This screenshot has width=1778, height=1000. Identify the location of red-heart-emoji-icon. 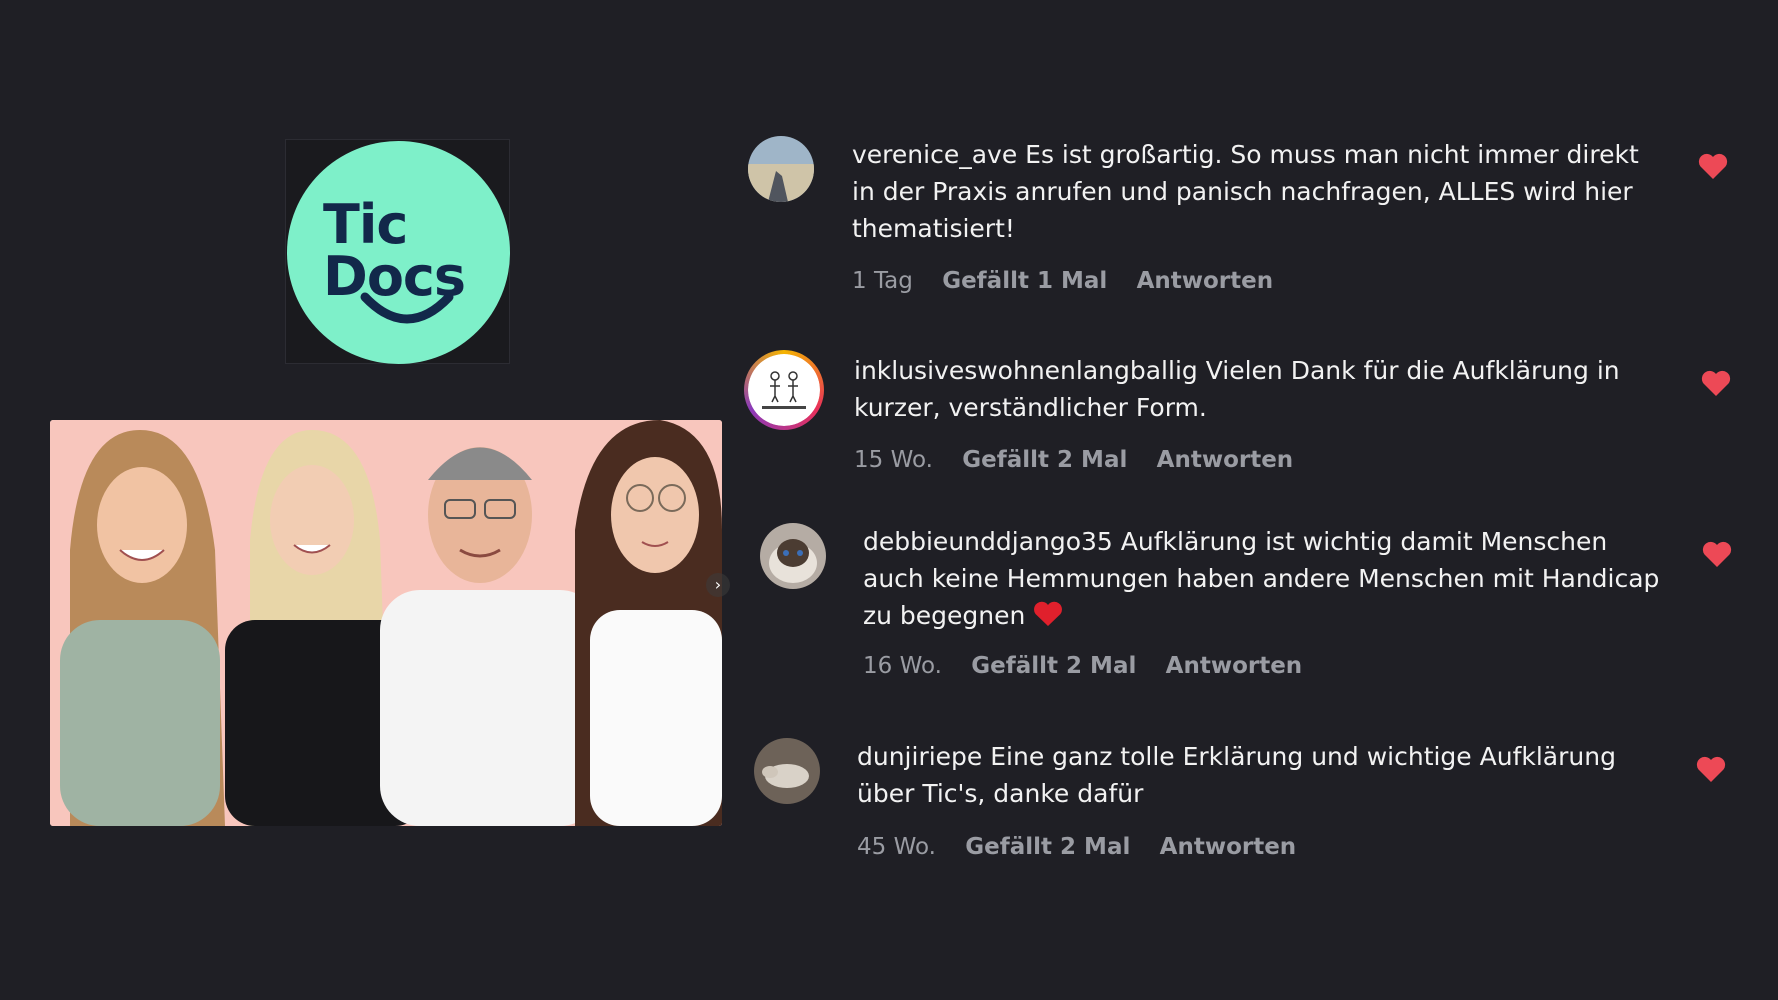
(1048, 613).